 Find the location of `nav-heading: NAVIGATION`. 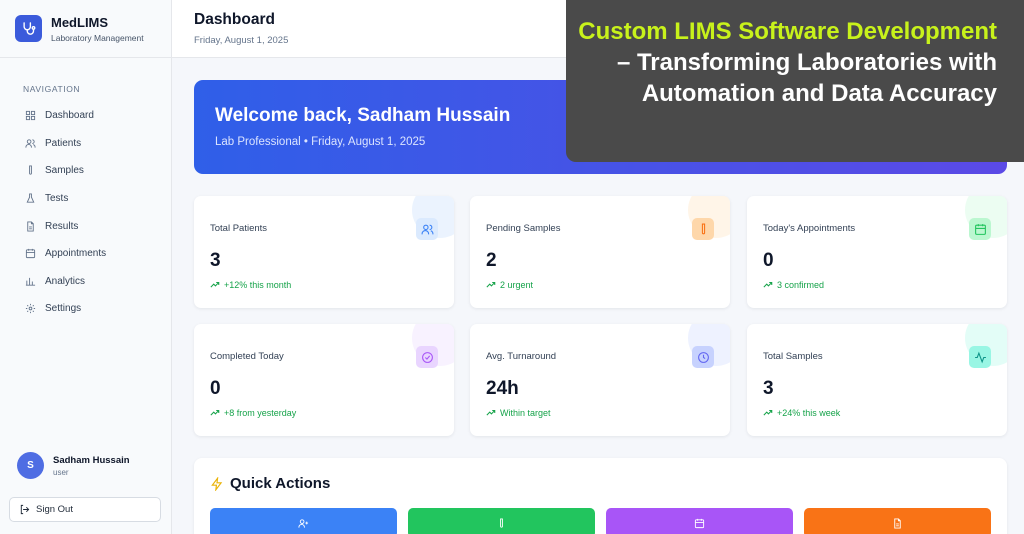

nav-heading: NAVIGATION is located at coordinates (52, 89).